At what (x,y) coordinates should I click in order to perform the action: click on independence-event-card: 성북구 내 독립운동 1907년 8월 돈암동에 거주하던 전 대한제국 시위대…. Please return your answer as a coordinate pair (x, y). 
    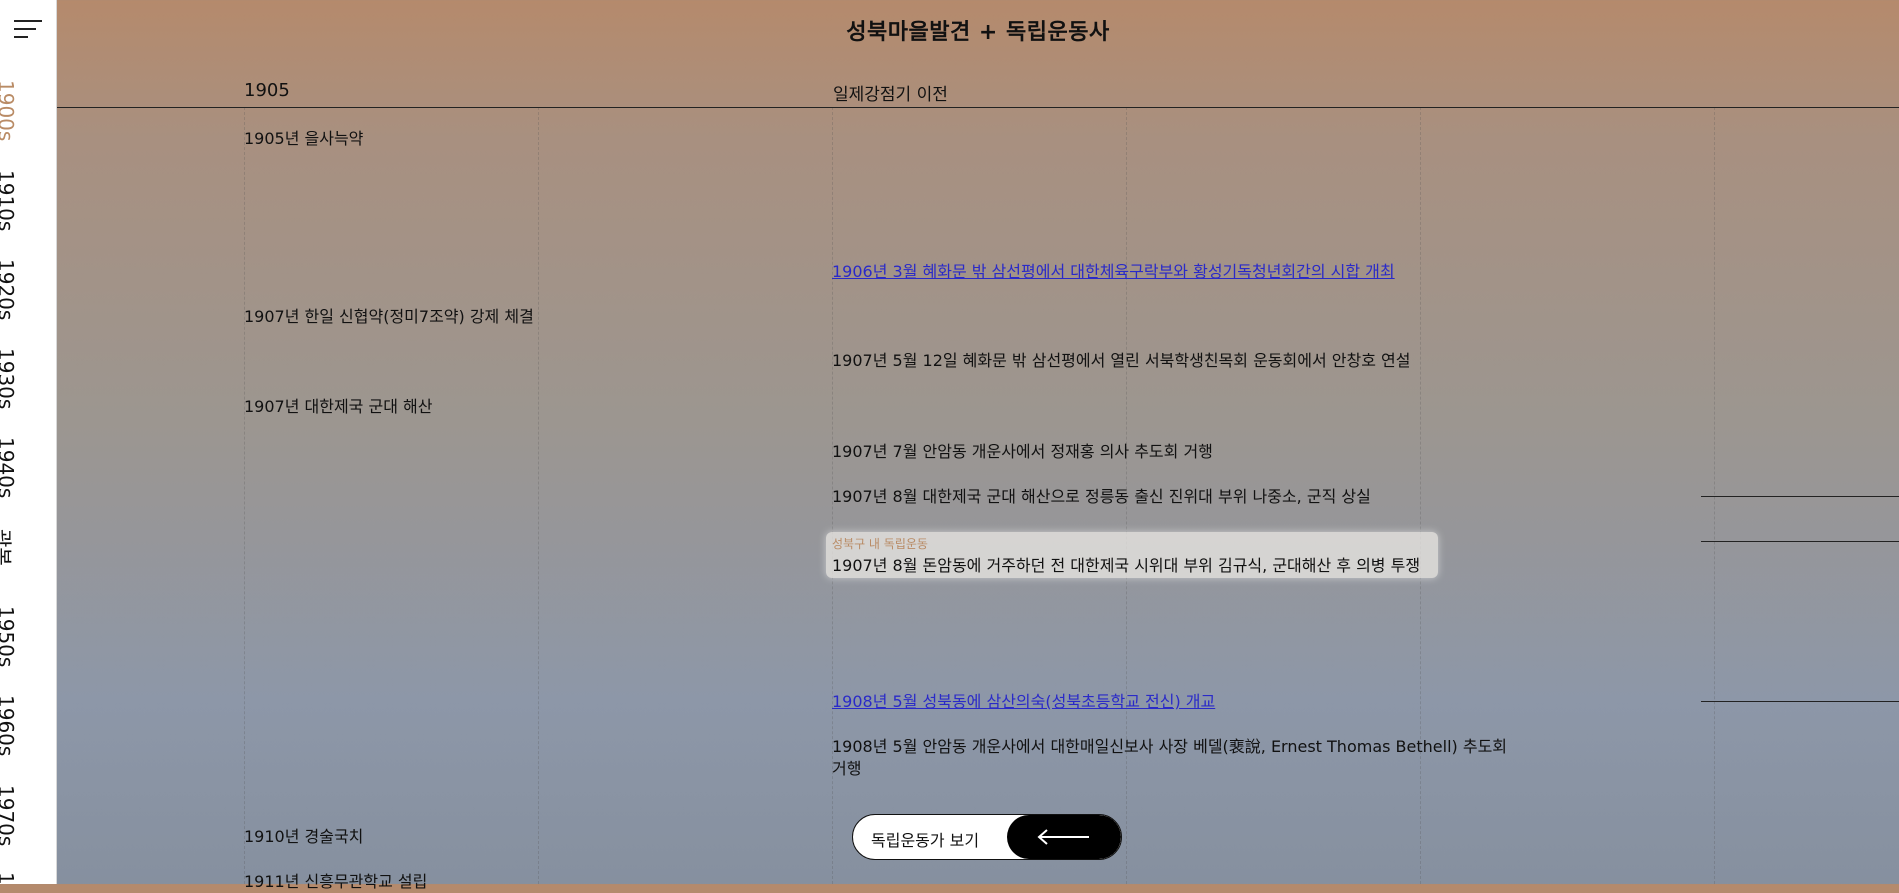
    Looking at the image, I should click on (1132, 555).